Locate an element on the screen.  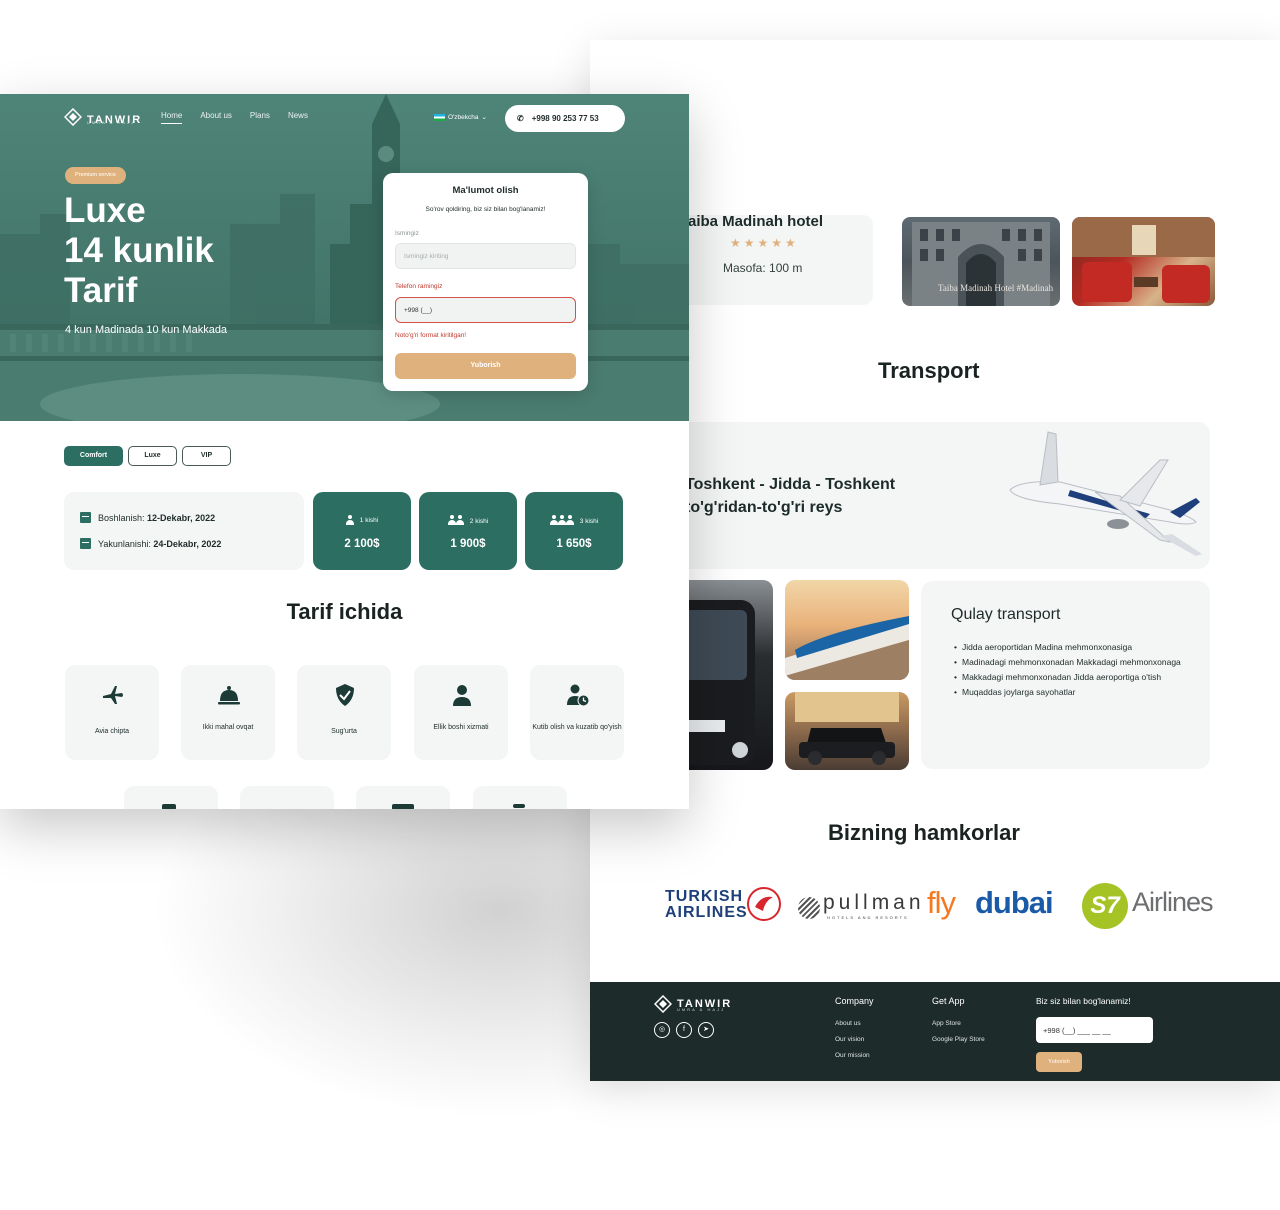
hotel-name: aiba Madinah hotel is located at coordinates (756, 221).